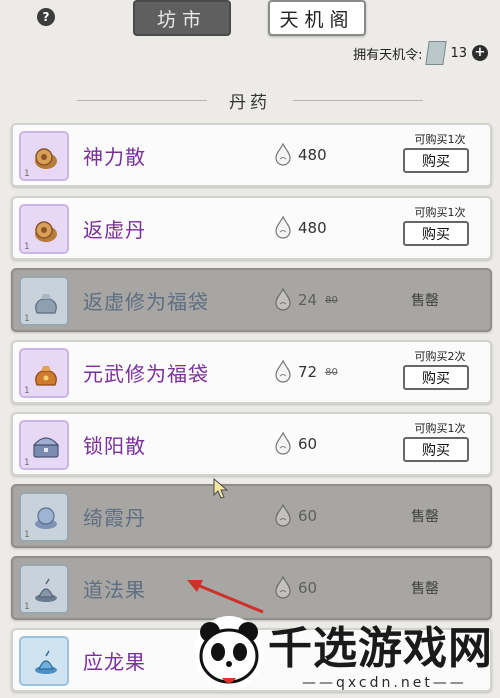 This screenshot has width=500, height=698. I want to click on item-price: 24 80, so click(306, 300).